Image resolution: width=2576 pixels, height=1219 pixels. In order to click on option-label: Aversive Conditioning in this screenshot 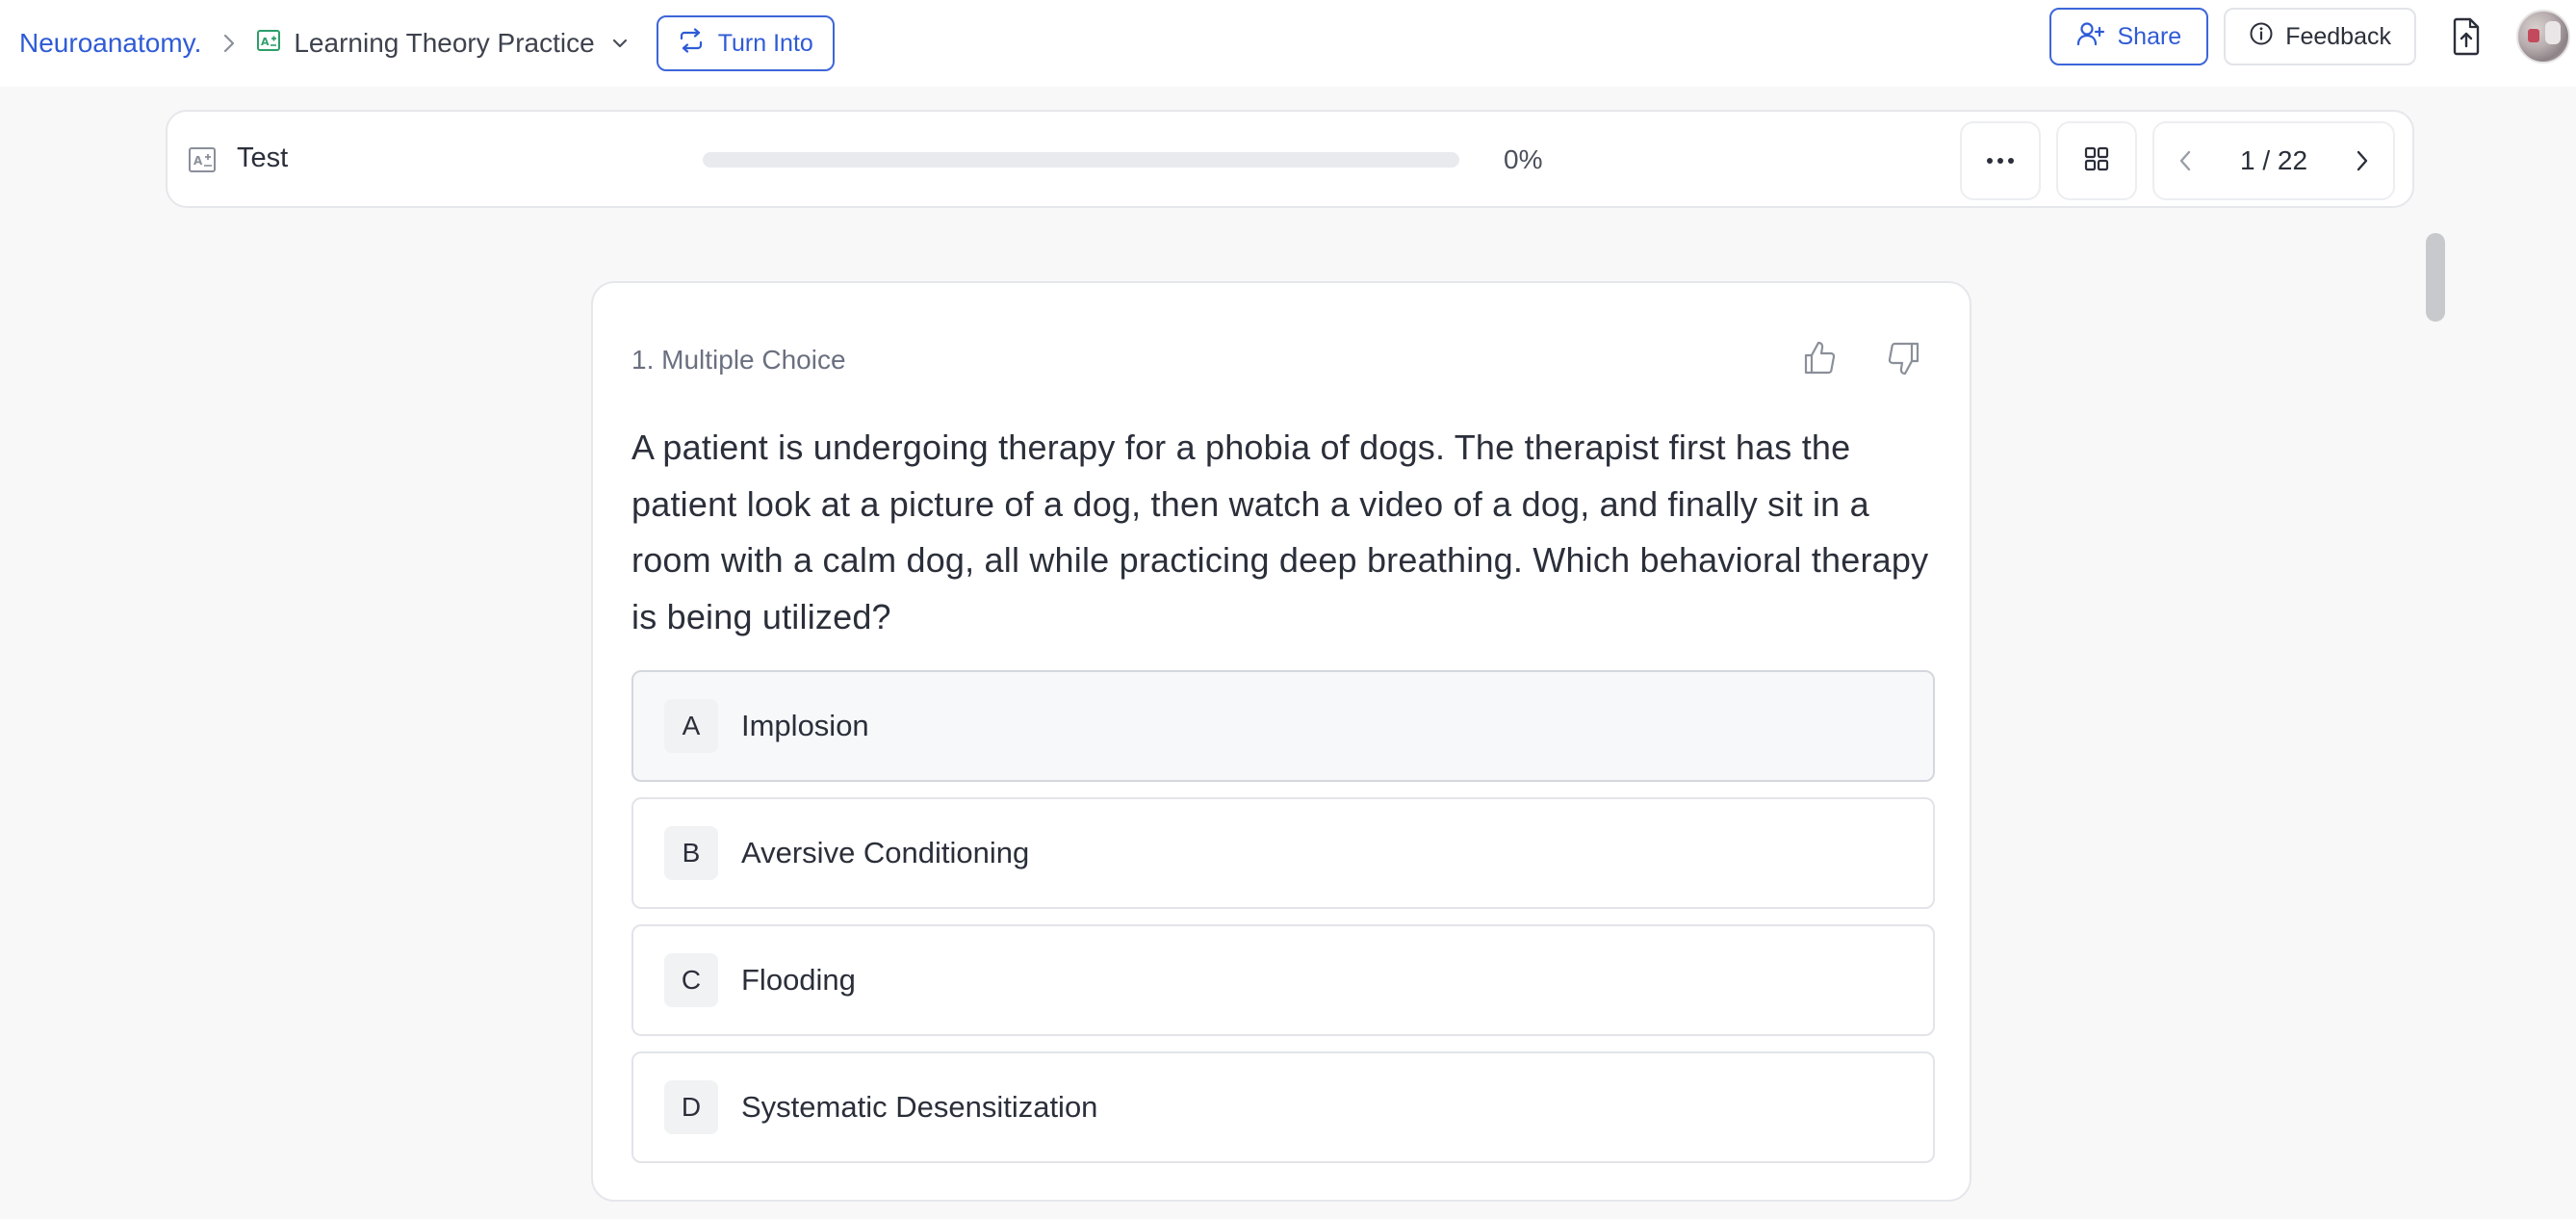, I will do `click(885, 852)`.